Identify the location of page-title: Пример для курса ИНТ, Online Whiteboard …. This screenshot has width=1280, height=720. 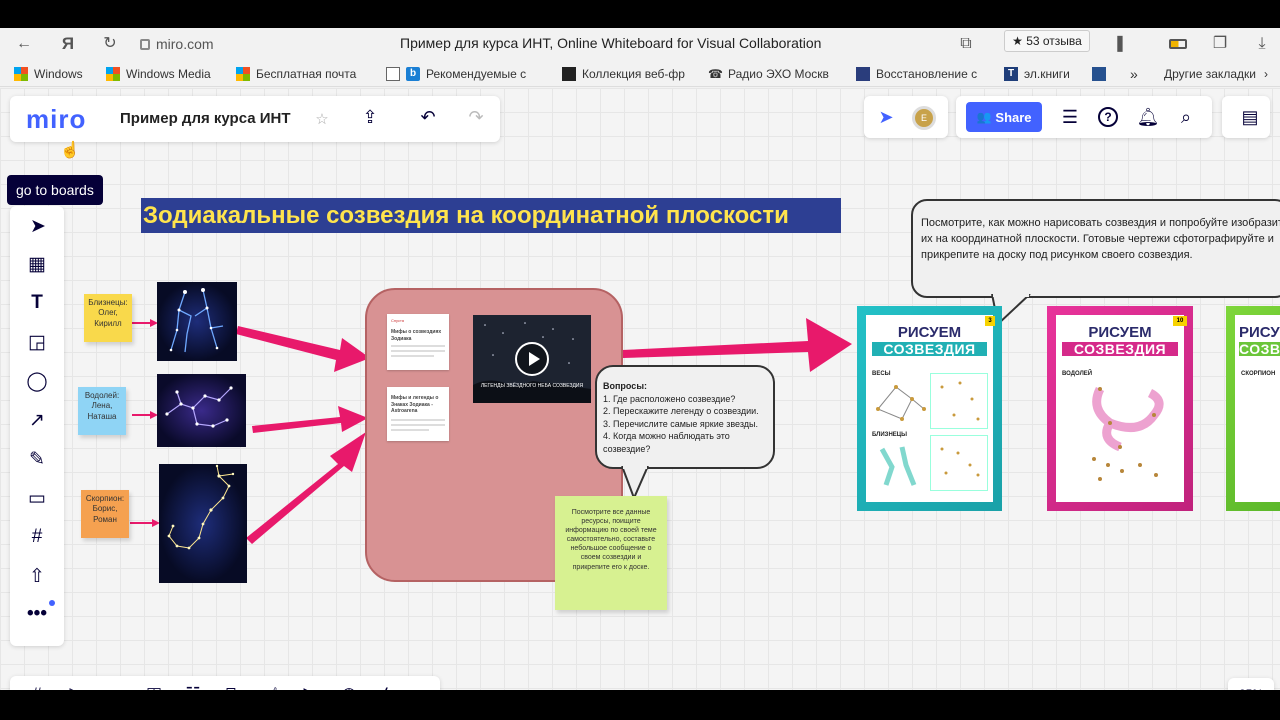
(611, 43).